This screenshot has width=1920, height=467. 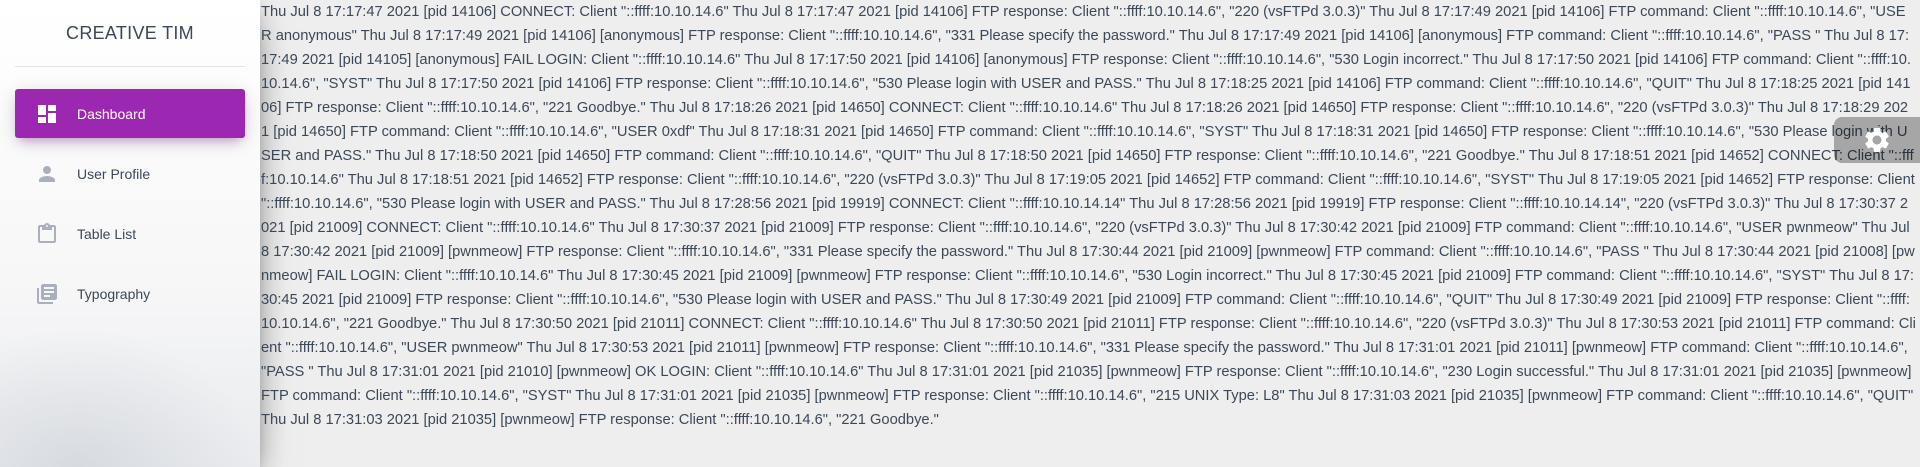 I want to click on sidebar-item-user-profile: User Profile, so click(x=130, y=173).